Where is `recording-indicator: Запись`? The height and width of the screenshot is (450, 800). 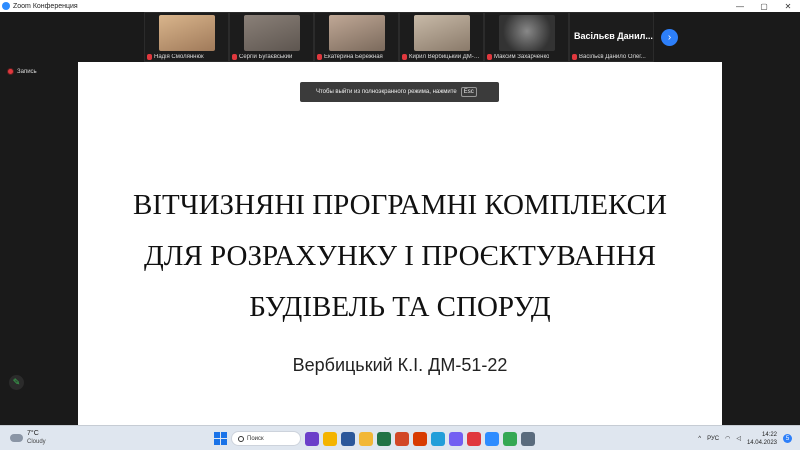
recording-indicator: Запись is located at coordinates (22, 71).